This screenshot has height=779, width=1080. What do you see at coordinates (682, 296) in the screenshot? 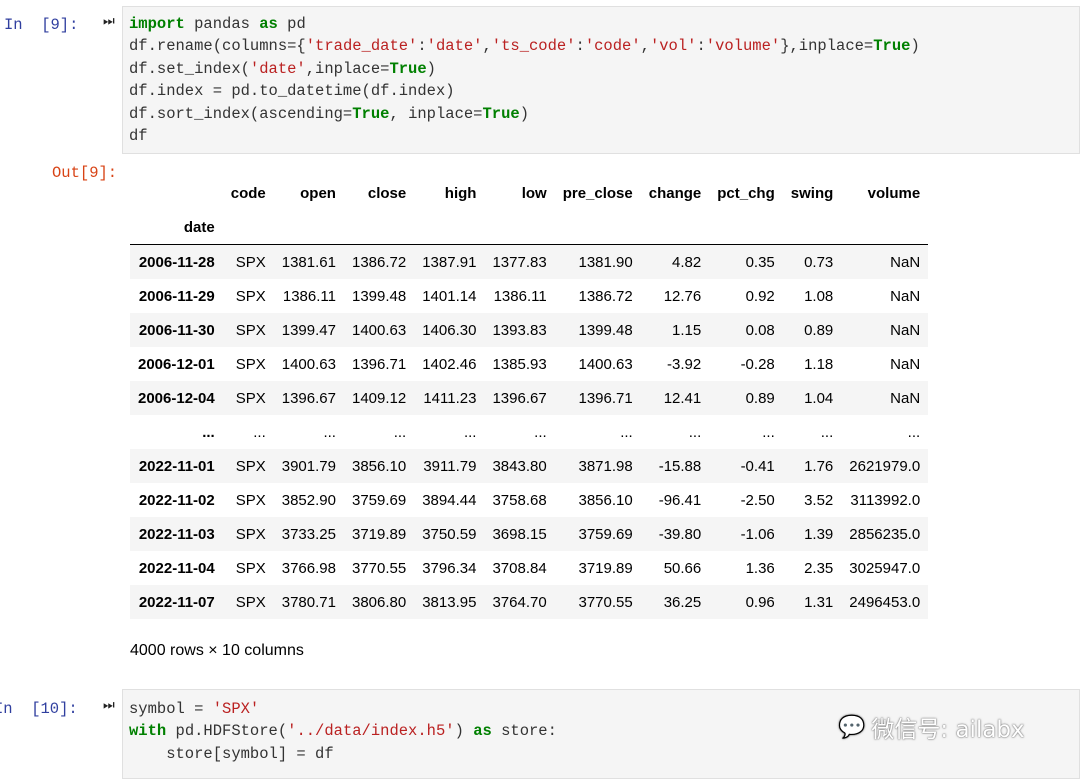
I see `table-cell: 12.76` at bounding box center [682, 296].